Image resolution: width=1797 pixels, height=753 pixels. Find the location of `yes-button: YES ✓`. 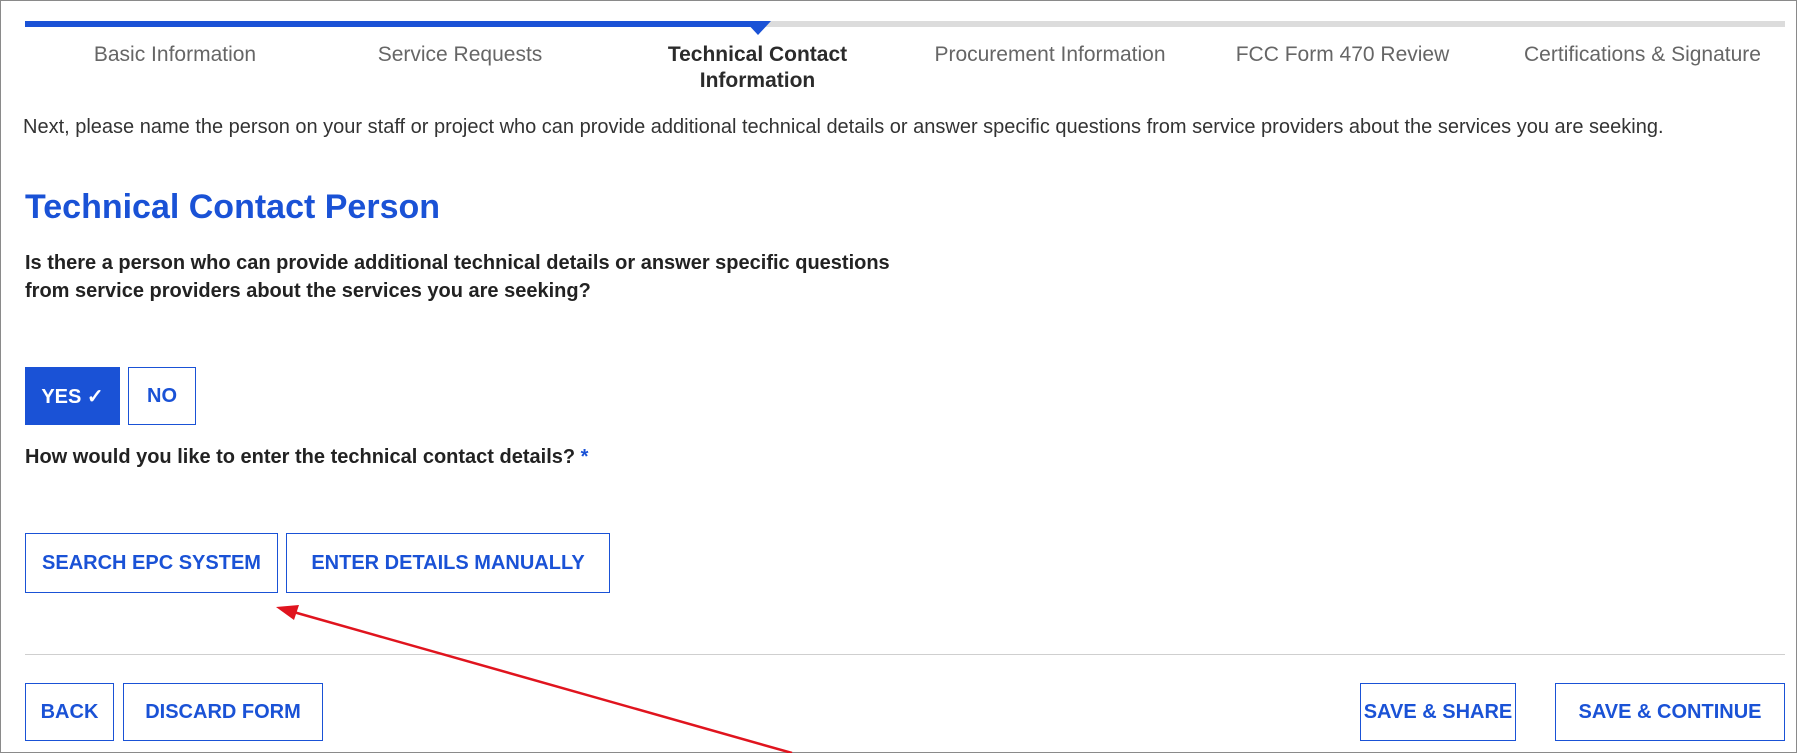

yes-button: YES ✓ is located at coordinates (72, 396).